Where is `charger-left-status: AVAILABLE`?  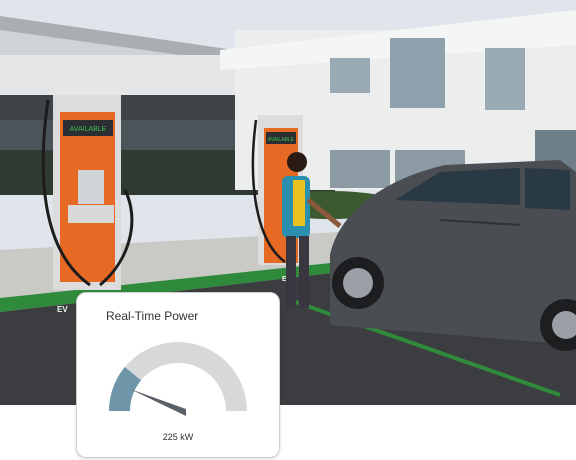
charger-left-status: AVAILABLE is located at coordinates (88, 129).